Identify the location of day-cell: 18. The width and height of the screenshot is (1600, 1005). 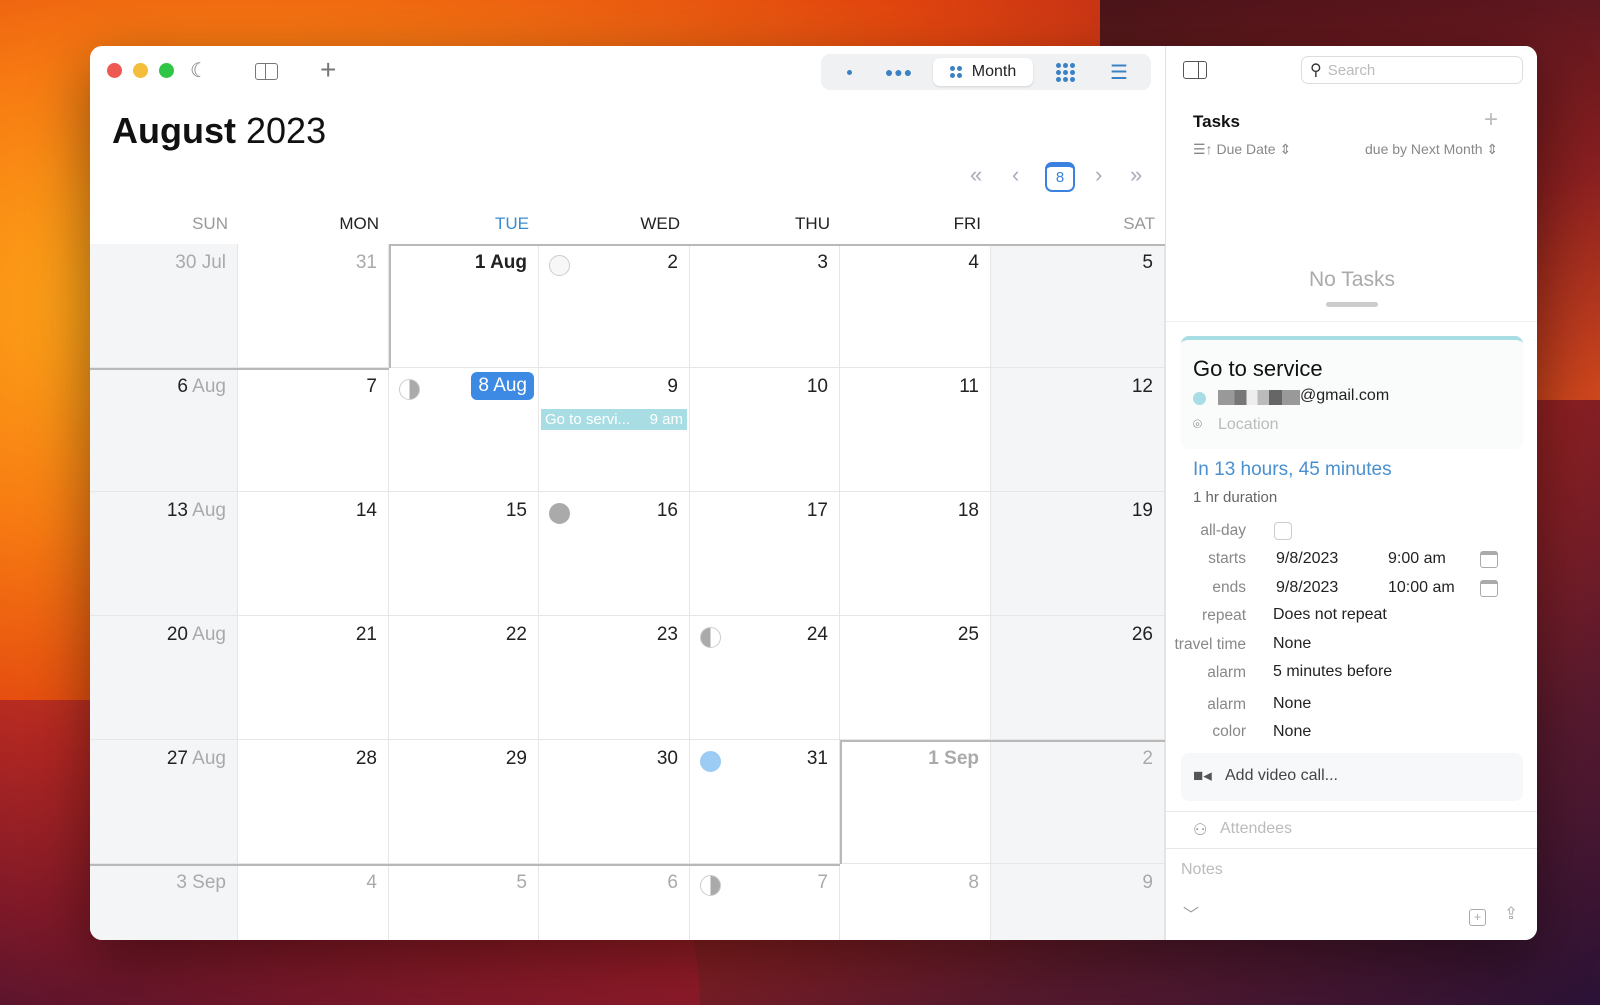
(915, 554).